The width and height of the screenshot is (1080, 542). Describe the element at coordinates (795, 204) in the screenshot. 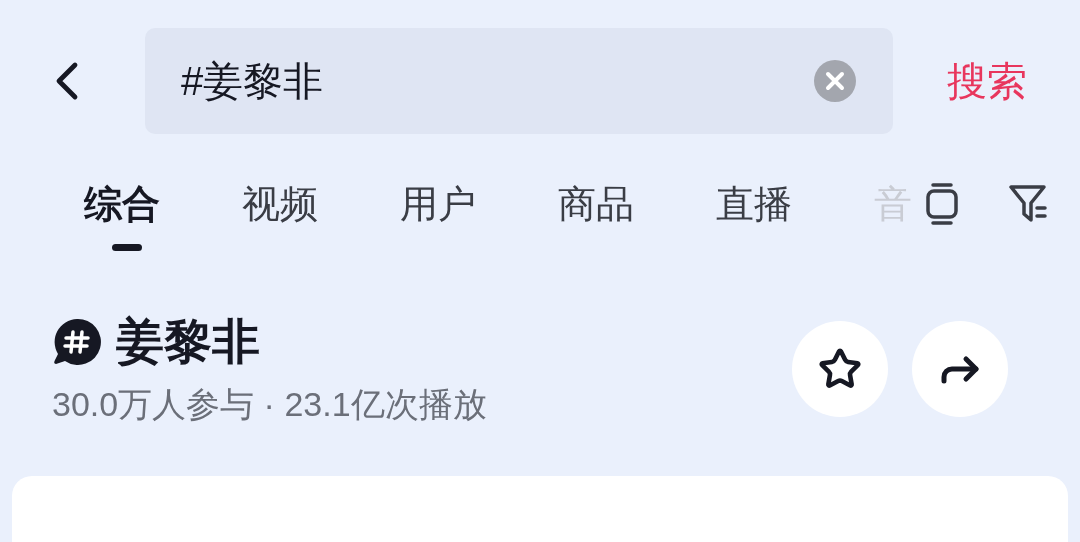

I see `tab: 直播` at that location.